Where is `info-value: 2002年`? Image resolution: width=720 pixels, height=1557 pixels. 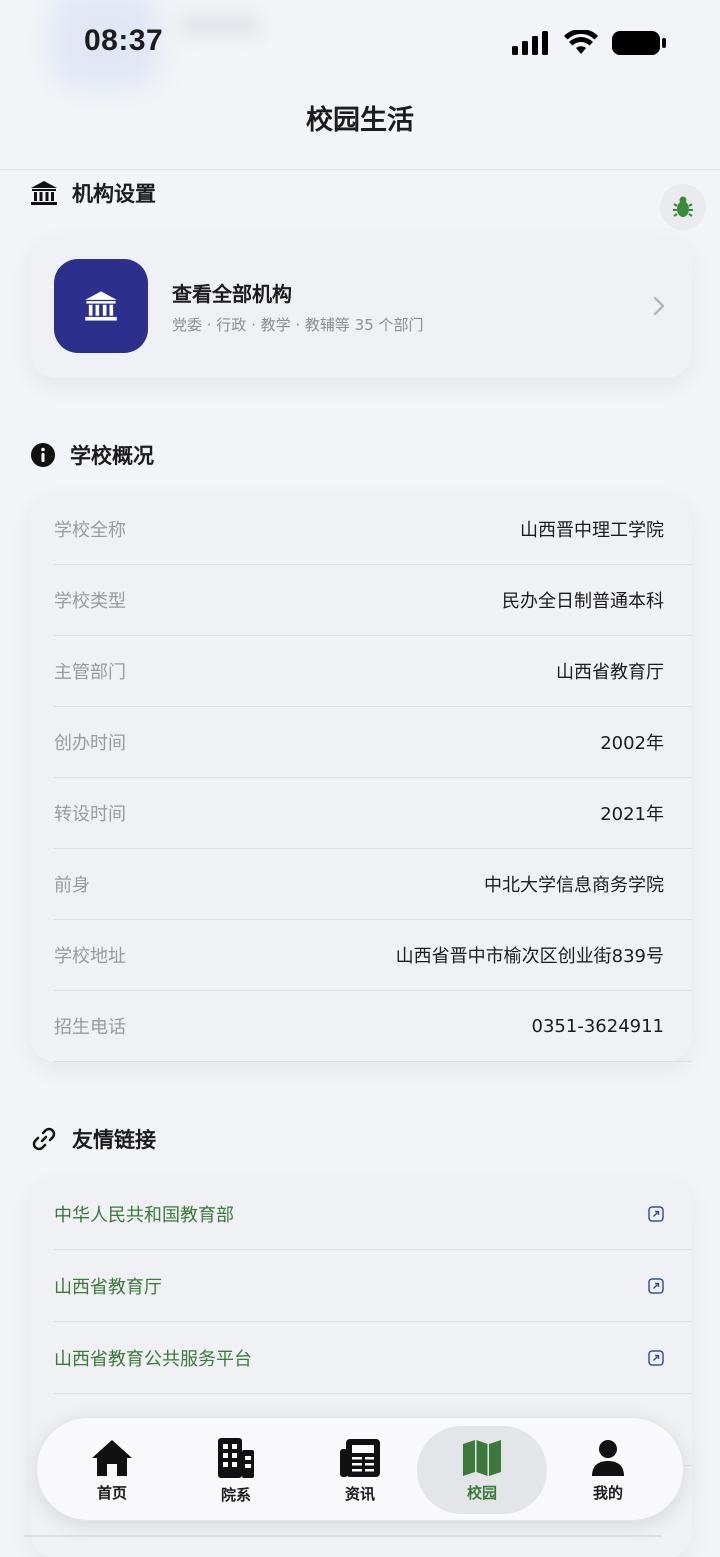 info-value: 2002年 is located at coordinates (632, 743).